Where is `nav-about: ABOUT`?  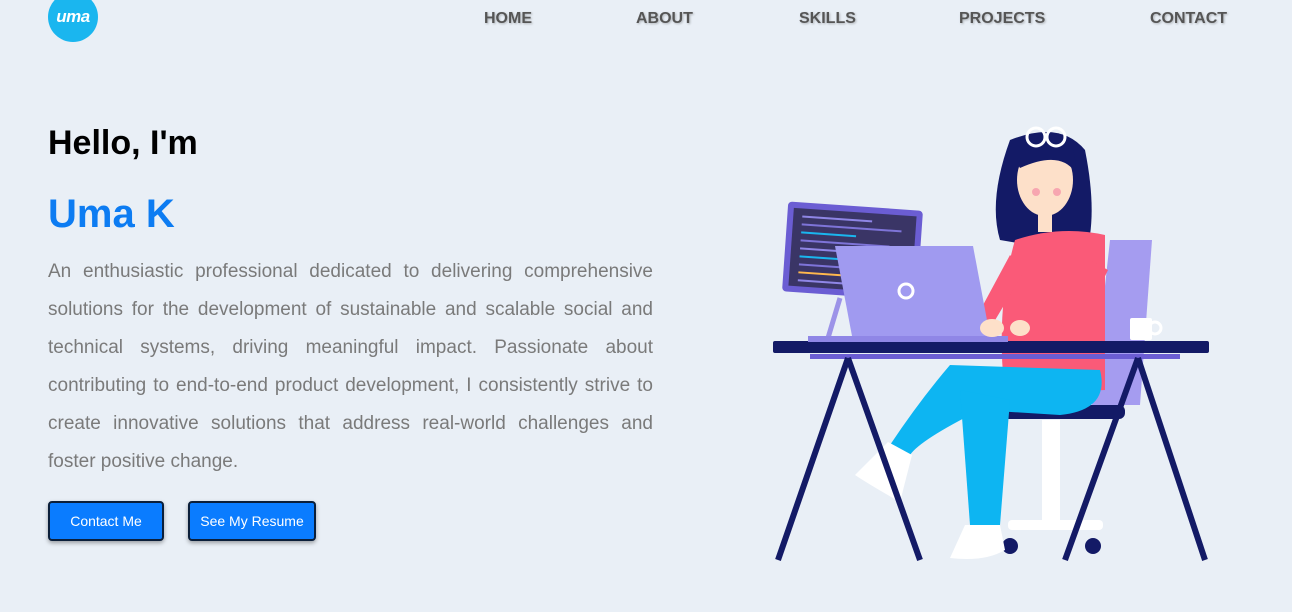
nav-about: ABOUT is located at coordinates (664, 19).